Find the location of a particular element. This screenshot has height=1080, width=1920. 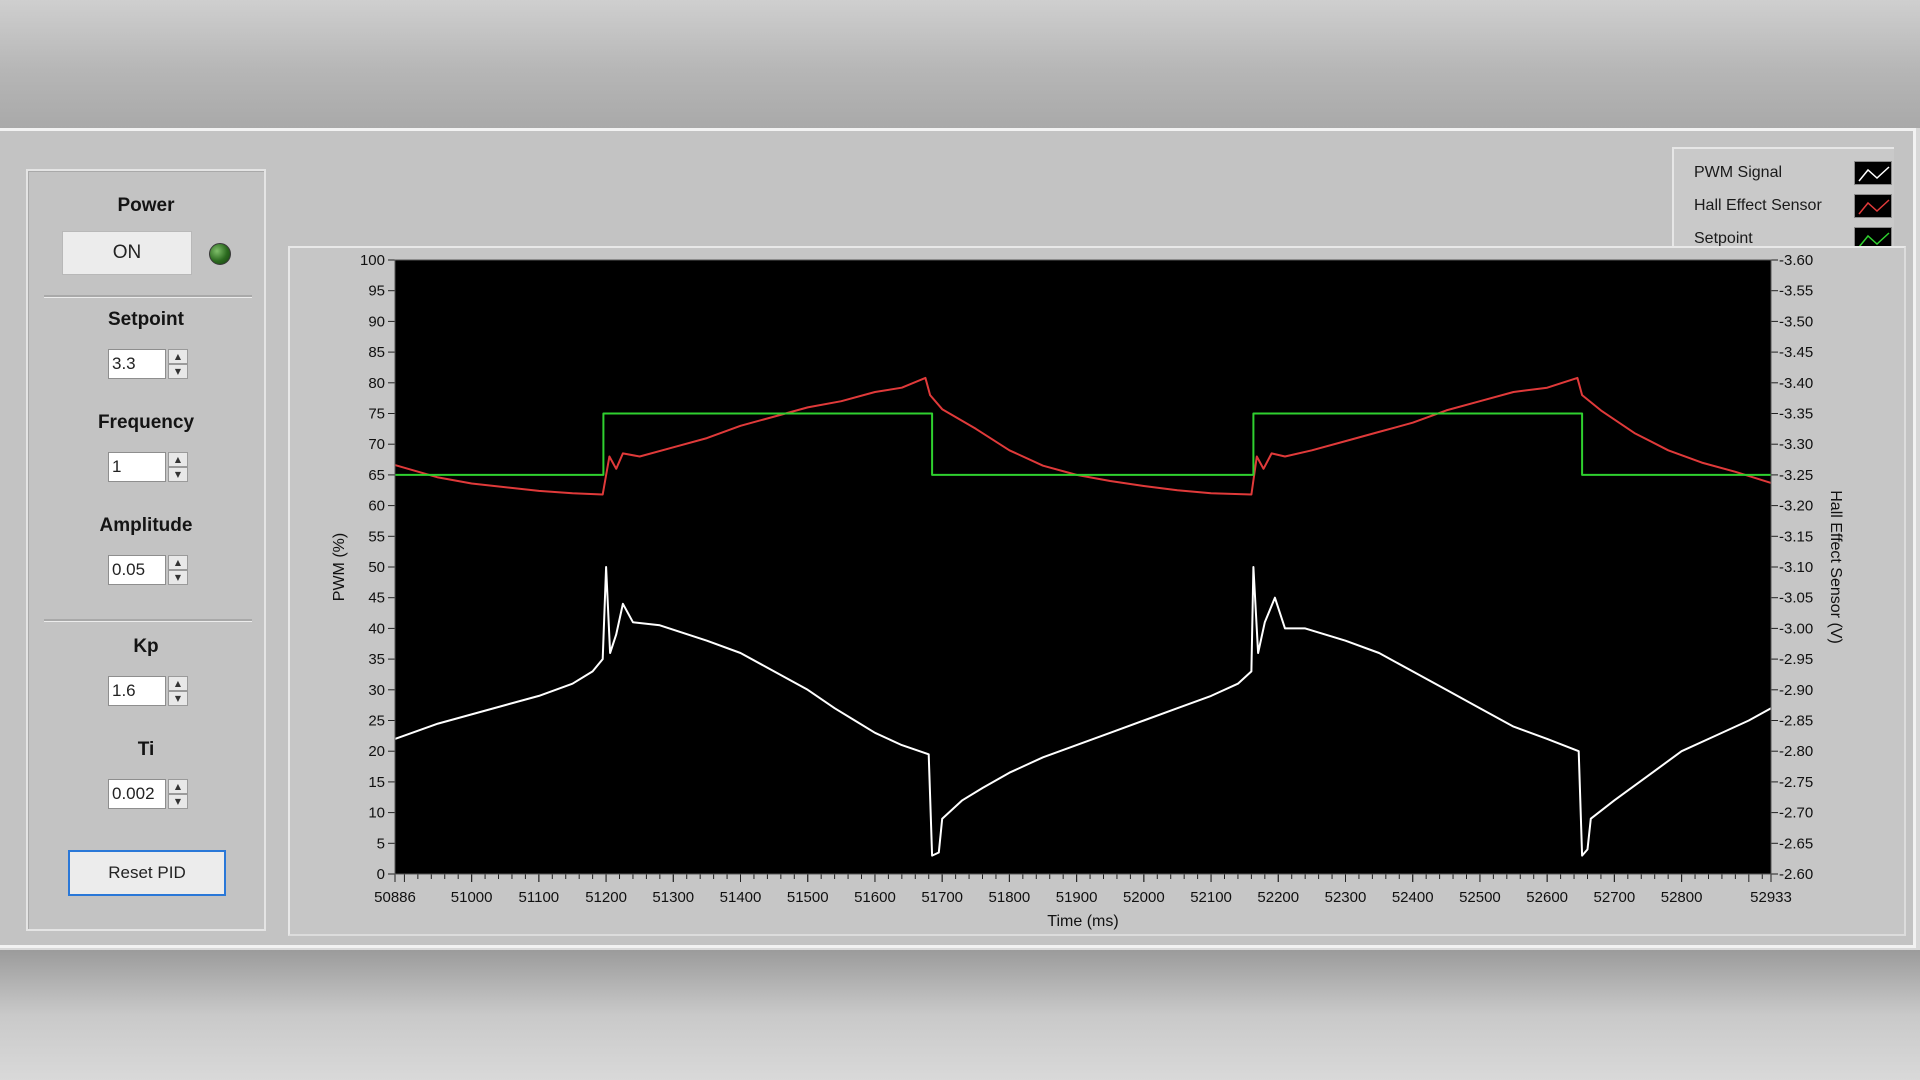

kp-increment-button: ▲ is located at coordinates (178, 683).